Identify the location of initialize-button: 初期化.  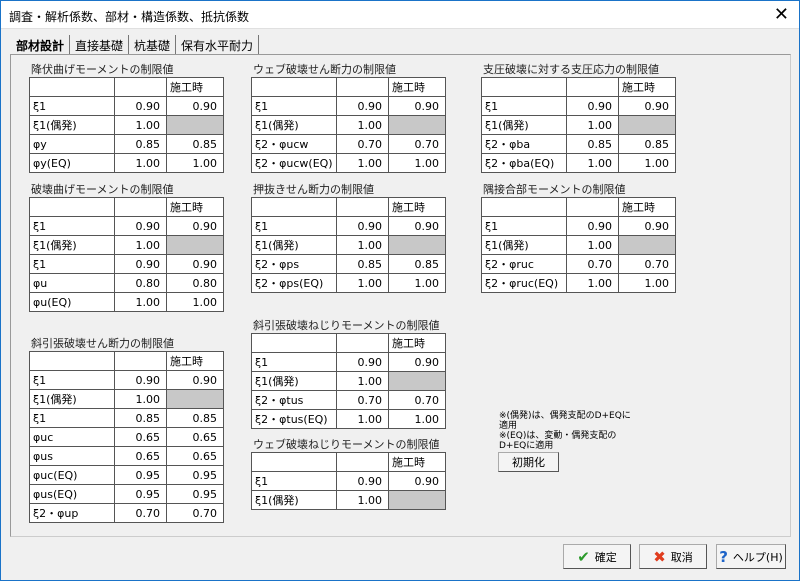
(528, 462).